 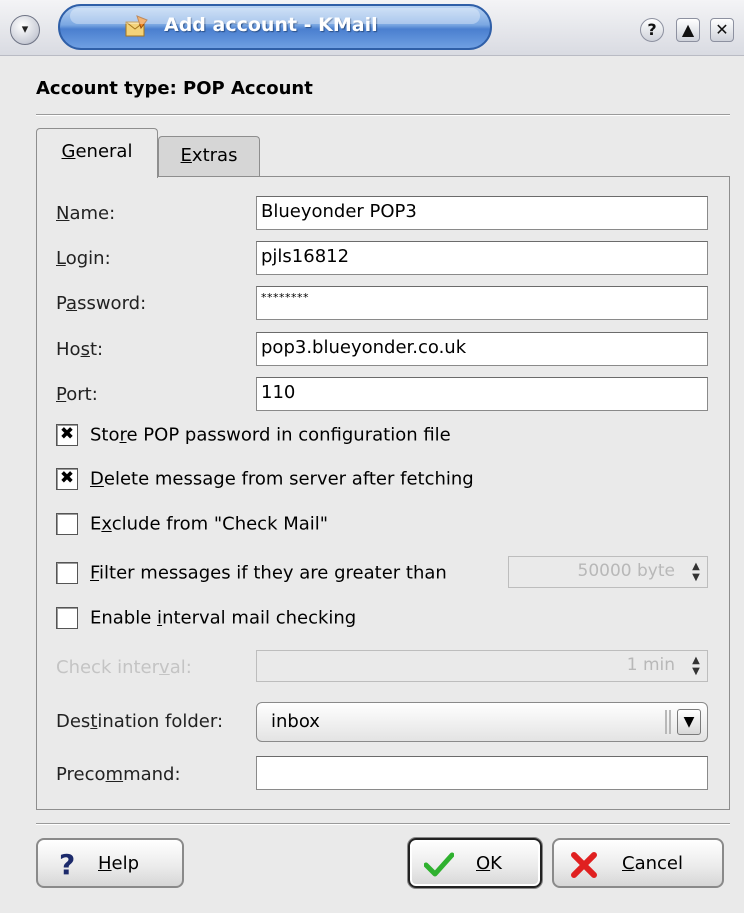 I want to click on account-type-heading: Account type: POP Account, so click(x=174, y=88).